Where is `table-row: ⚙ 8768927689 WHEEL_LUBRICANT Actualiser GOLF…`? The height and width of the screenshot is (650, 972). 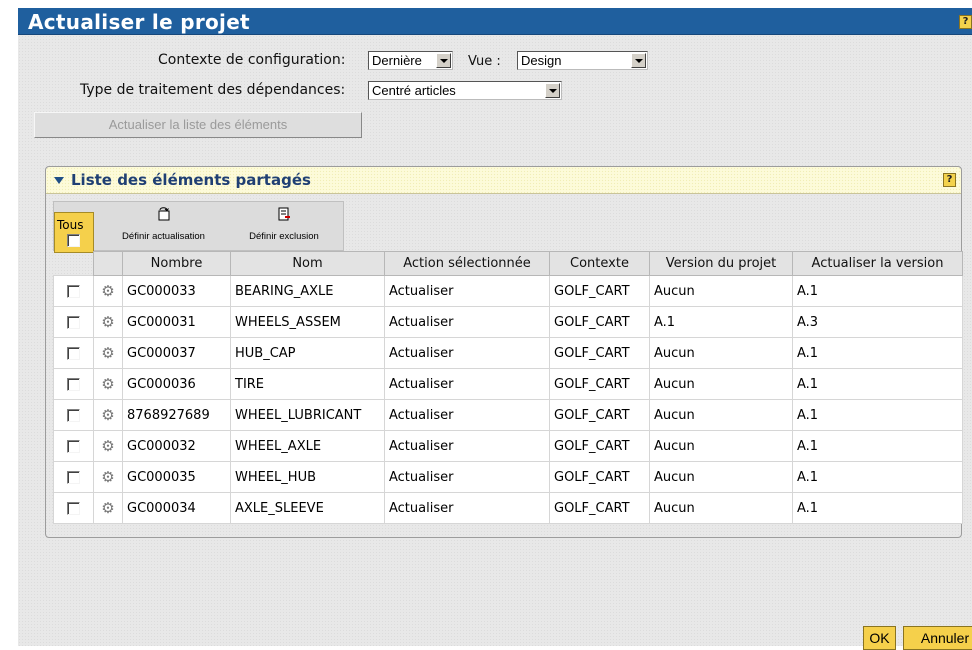 table-row: ⚙ 8768927689 WHEEL_LUBRICANT Actualiser GOLF… is located at coordinates (508, 415).